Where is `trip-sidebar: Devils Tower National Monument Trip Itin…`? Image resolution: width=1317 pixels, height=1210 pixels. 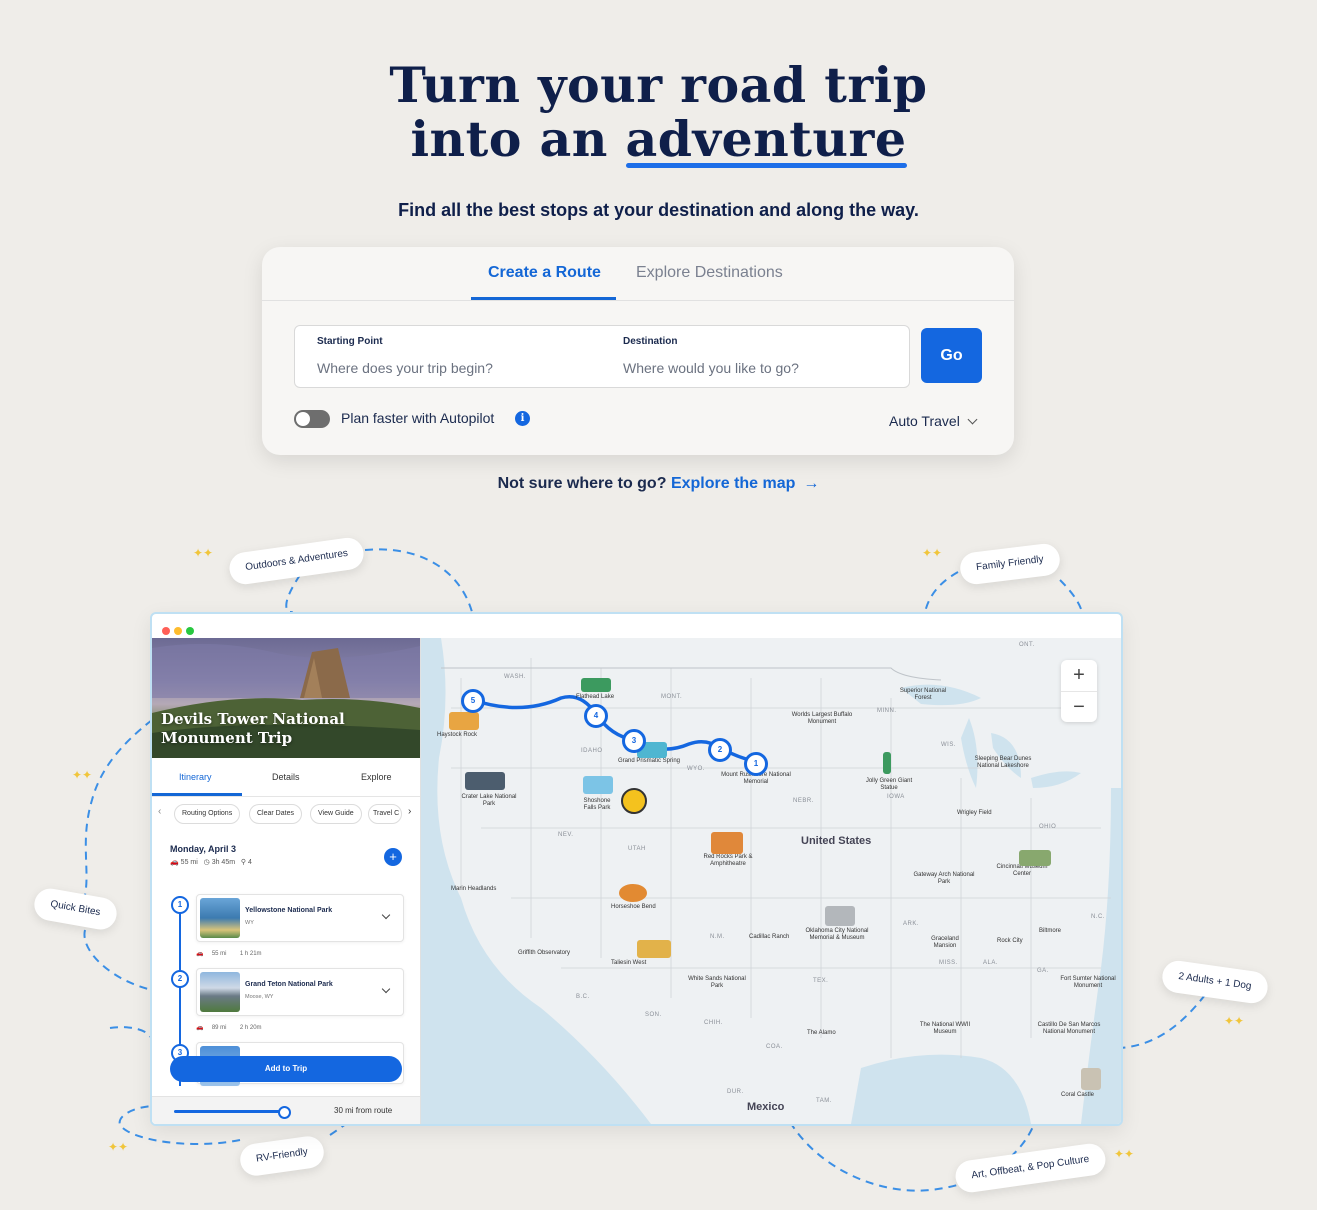
trip-sidebar: Devils Tower National Monument Trip Itin… is located at coordinates (286, 881).